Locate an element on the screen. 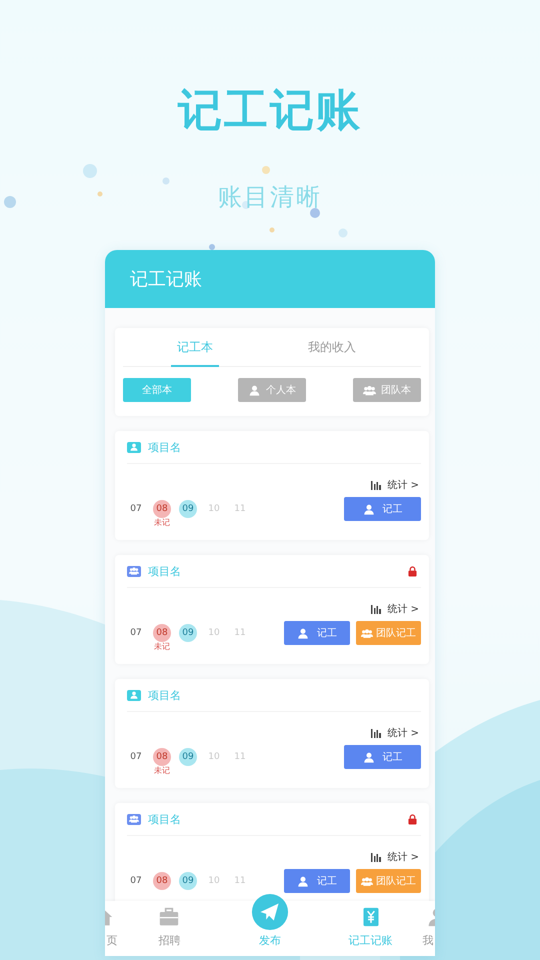  tab: 记工本 is located at coordinates (195, 347).